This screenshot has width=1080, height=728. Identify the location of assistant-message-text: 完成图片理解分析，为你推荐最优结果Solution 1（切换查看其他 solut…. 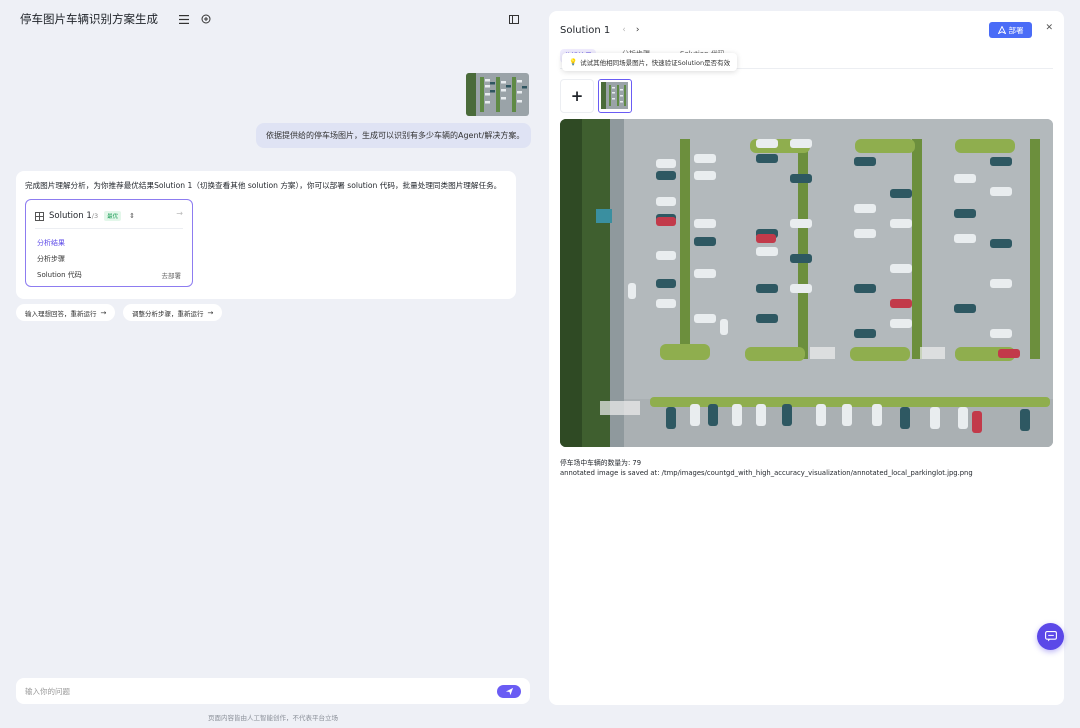
(263, 185).